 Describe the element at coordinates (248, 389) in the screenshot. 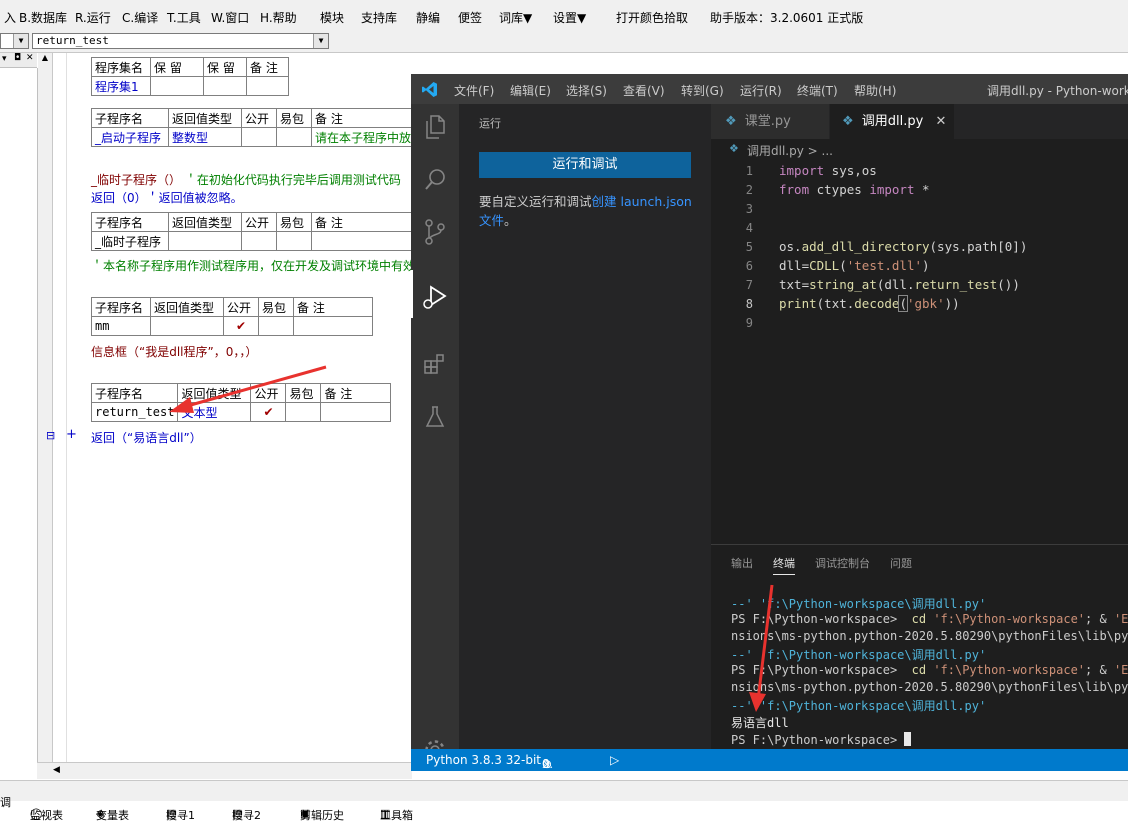

I see `annotation-arrow-table` at that location.